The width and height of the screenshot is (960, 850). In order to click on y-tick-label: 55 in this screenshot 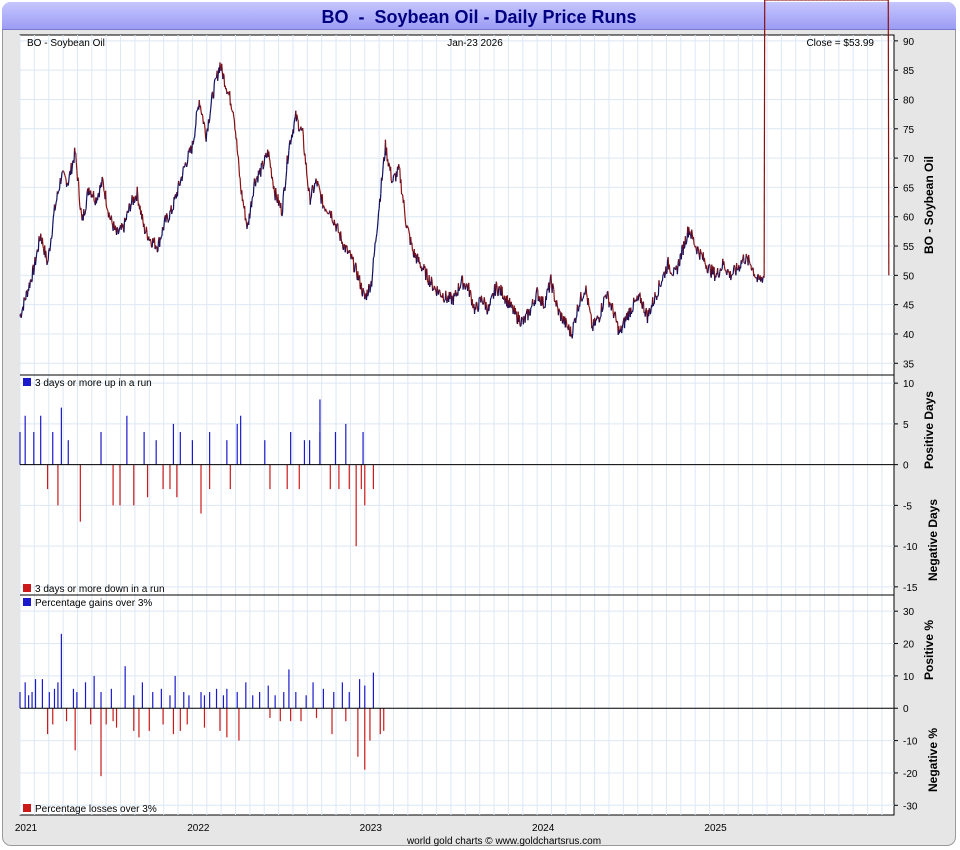, I will do `click(909, 247)`.